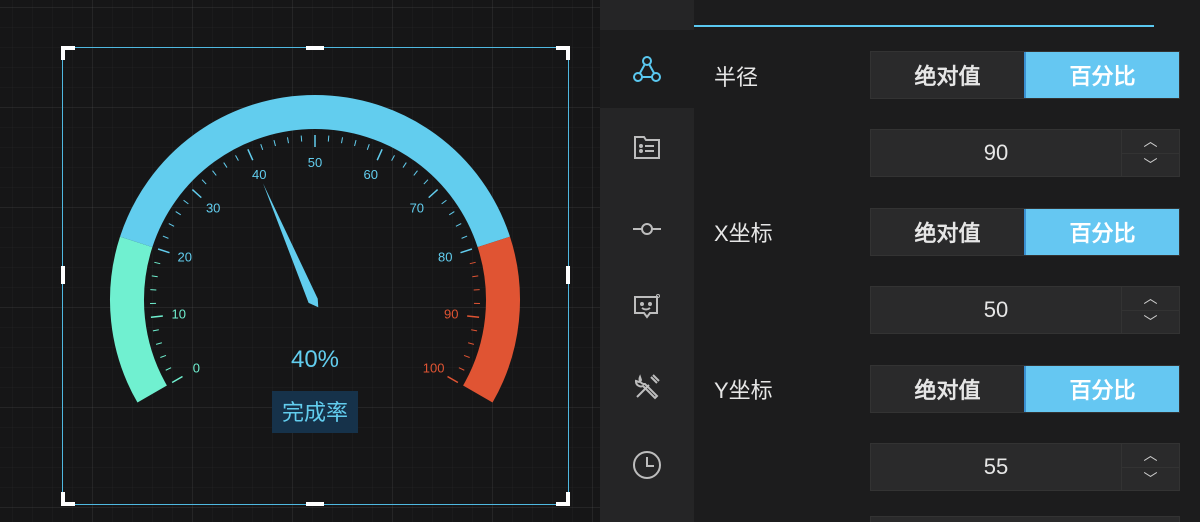  I want to click on commit-icon, so click(647, 229).